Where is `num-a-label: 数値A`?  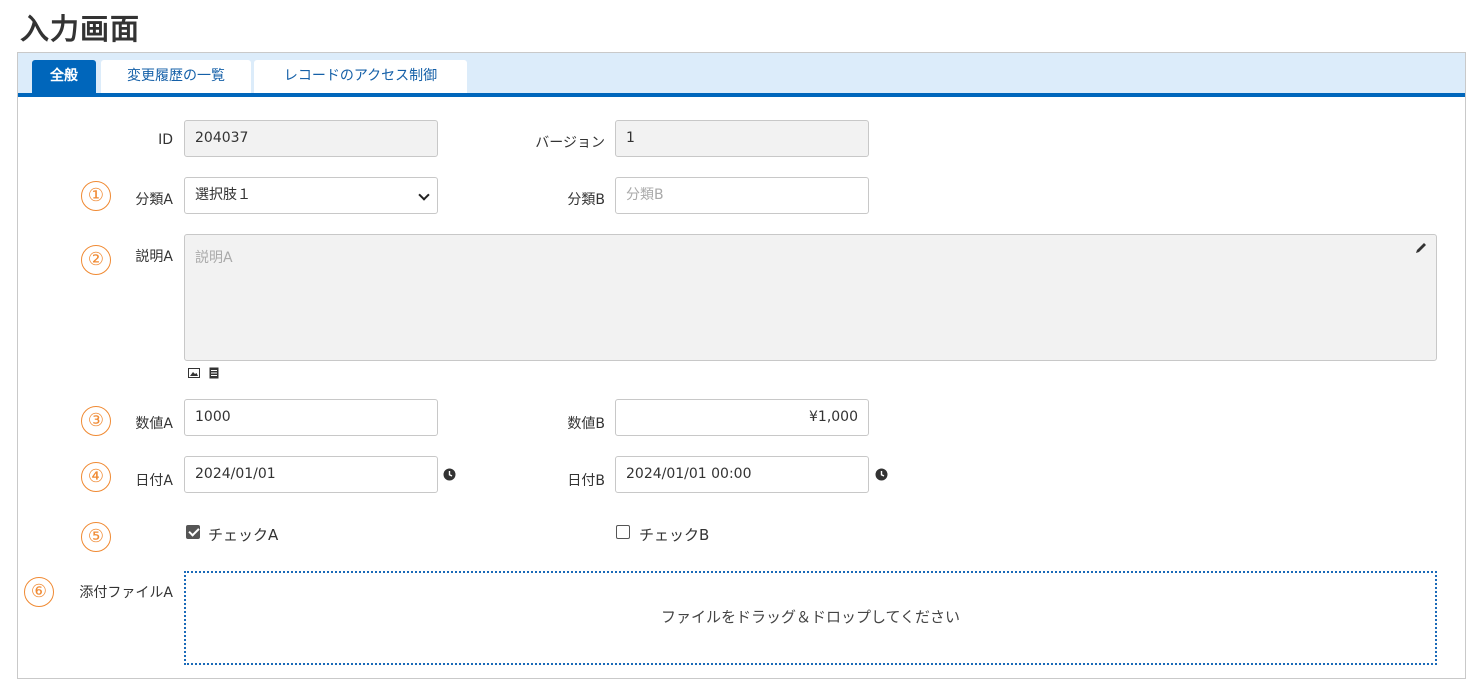
num-a-label: 数値A is located at coordinates (154, 424).